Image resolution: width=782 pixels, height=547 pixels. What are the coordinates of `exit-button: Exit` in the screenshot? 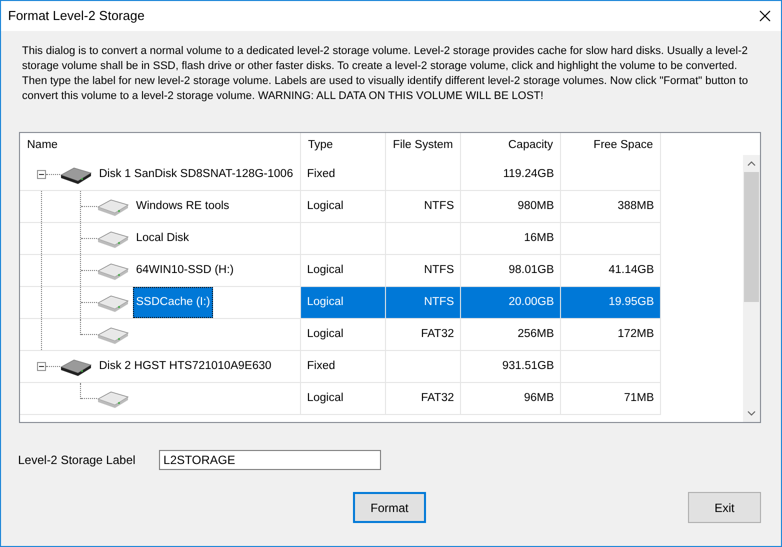 It's located at (724, 507).